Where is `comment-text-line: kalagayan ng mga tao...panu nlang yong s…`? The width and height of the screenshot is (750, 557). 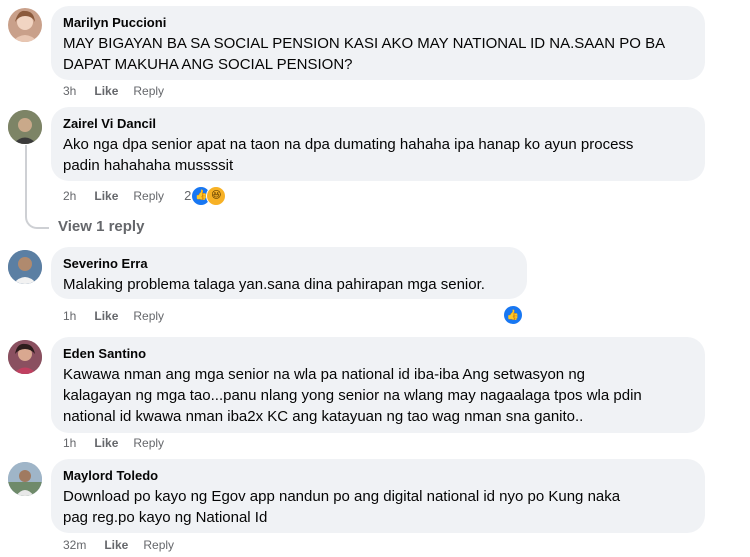
comment-text-line: kalagayan ng mga tao...panu nlang yong s… is located at coordinates (352, 395).